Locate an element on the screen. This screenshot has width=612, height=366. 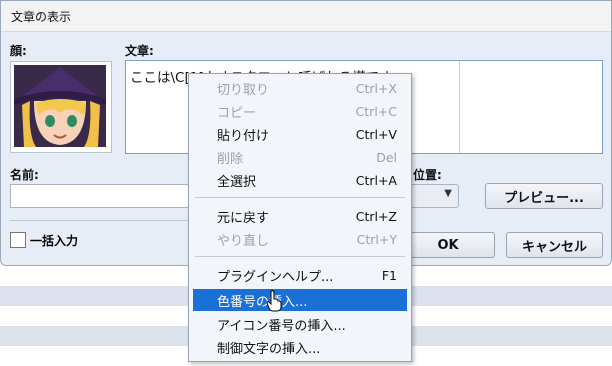
hand-cursor-icon is located at coordinates (274, 301).